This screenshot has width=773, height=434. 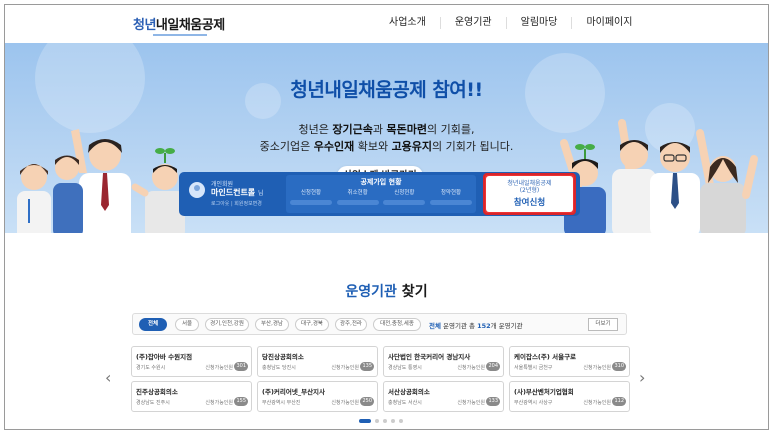 I want to click on filter-chip: 대구,경북, so click(x=312, y=324).